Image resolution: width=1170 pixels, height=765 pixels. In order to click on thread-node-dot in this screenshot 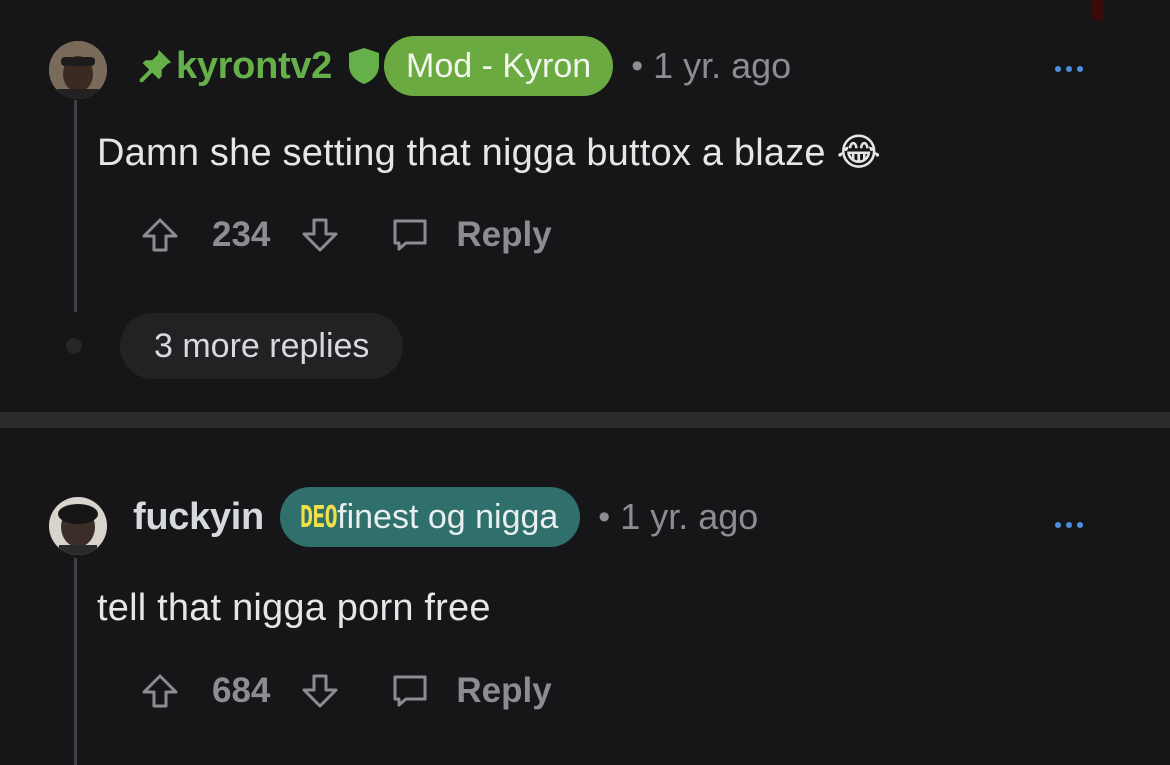, I will do `click(74, 346)`.